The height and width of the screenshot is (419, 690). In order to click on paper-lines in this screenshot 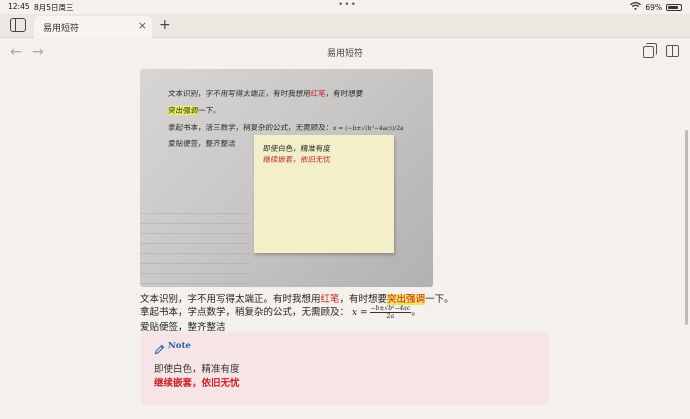, I will do `click(195, 245)`.